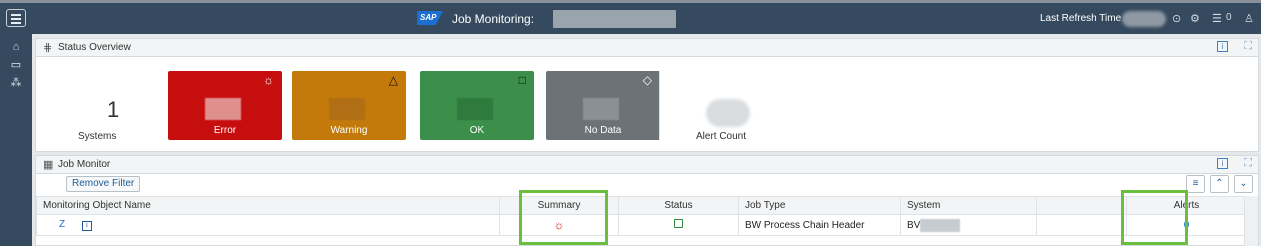 This screenshot has width=1261, height=246. Describe the element at coordinates (113, 109) in the screenshot. I see `systems-count: 1` at that location.